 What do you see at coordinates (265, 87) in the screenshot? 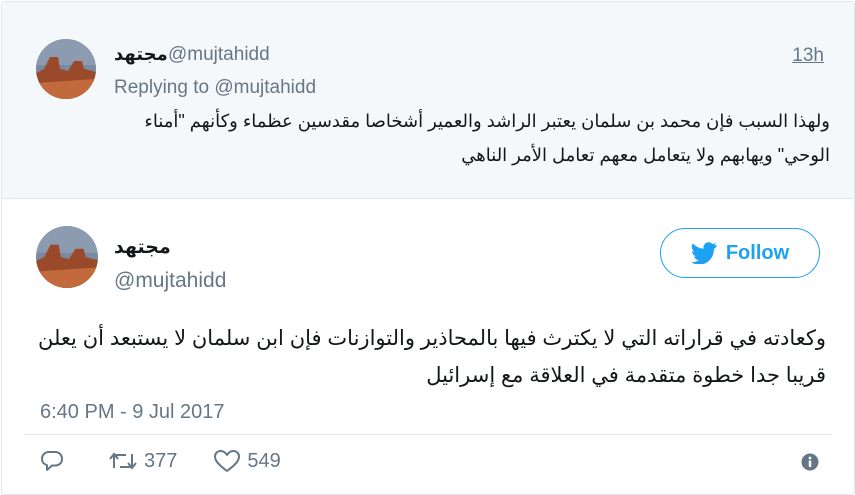
I see `replying-handle: @mujtahidd` at bounding box center [265, 87].